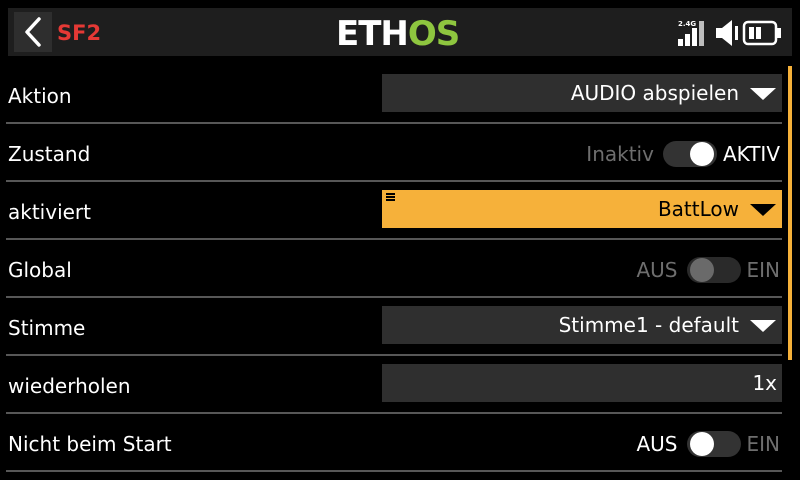  I want to click on row-nicht-beim-start: Nicht beim Start AUS EIN, so click(391, 443).